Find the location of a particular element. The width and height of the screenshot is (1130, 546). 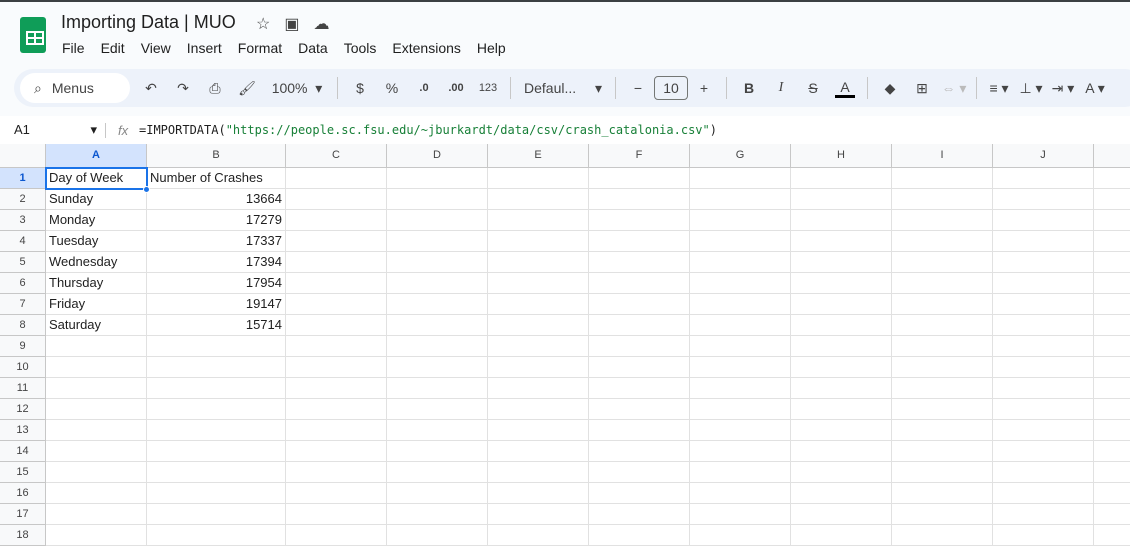

column-header-d: D is located at coordinates (437, 156).